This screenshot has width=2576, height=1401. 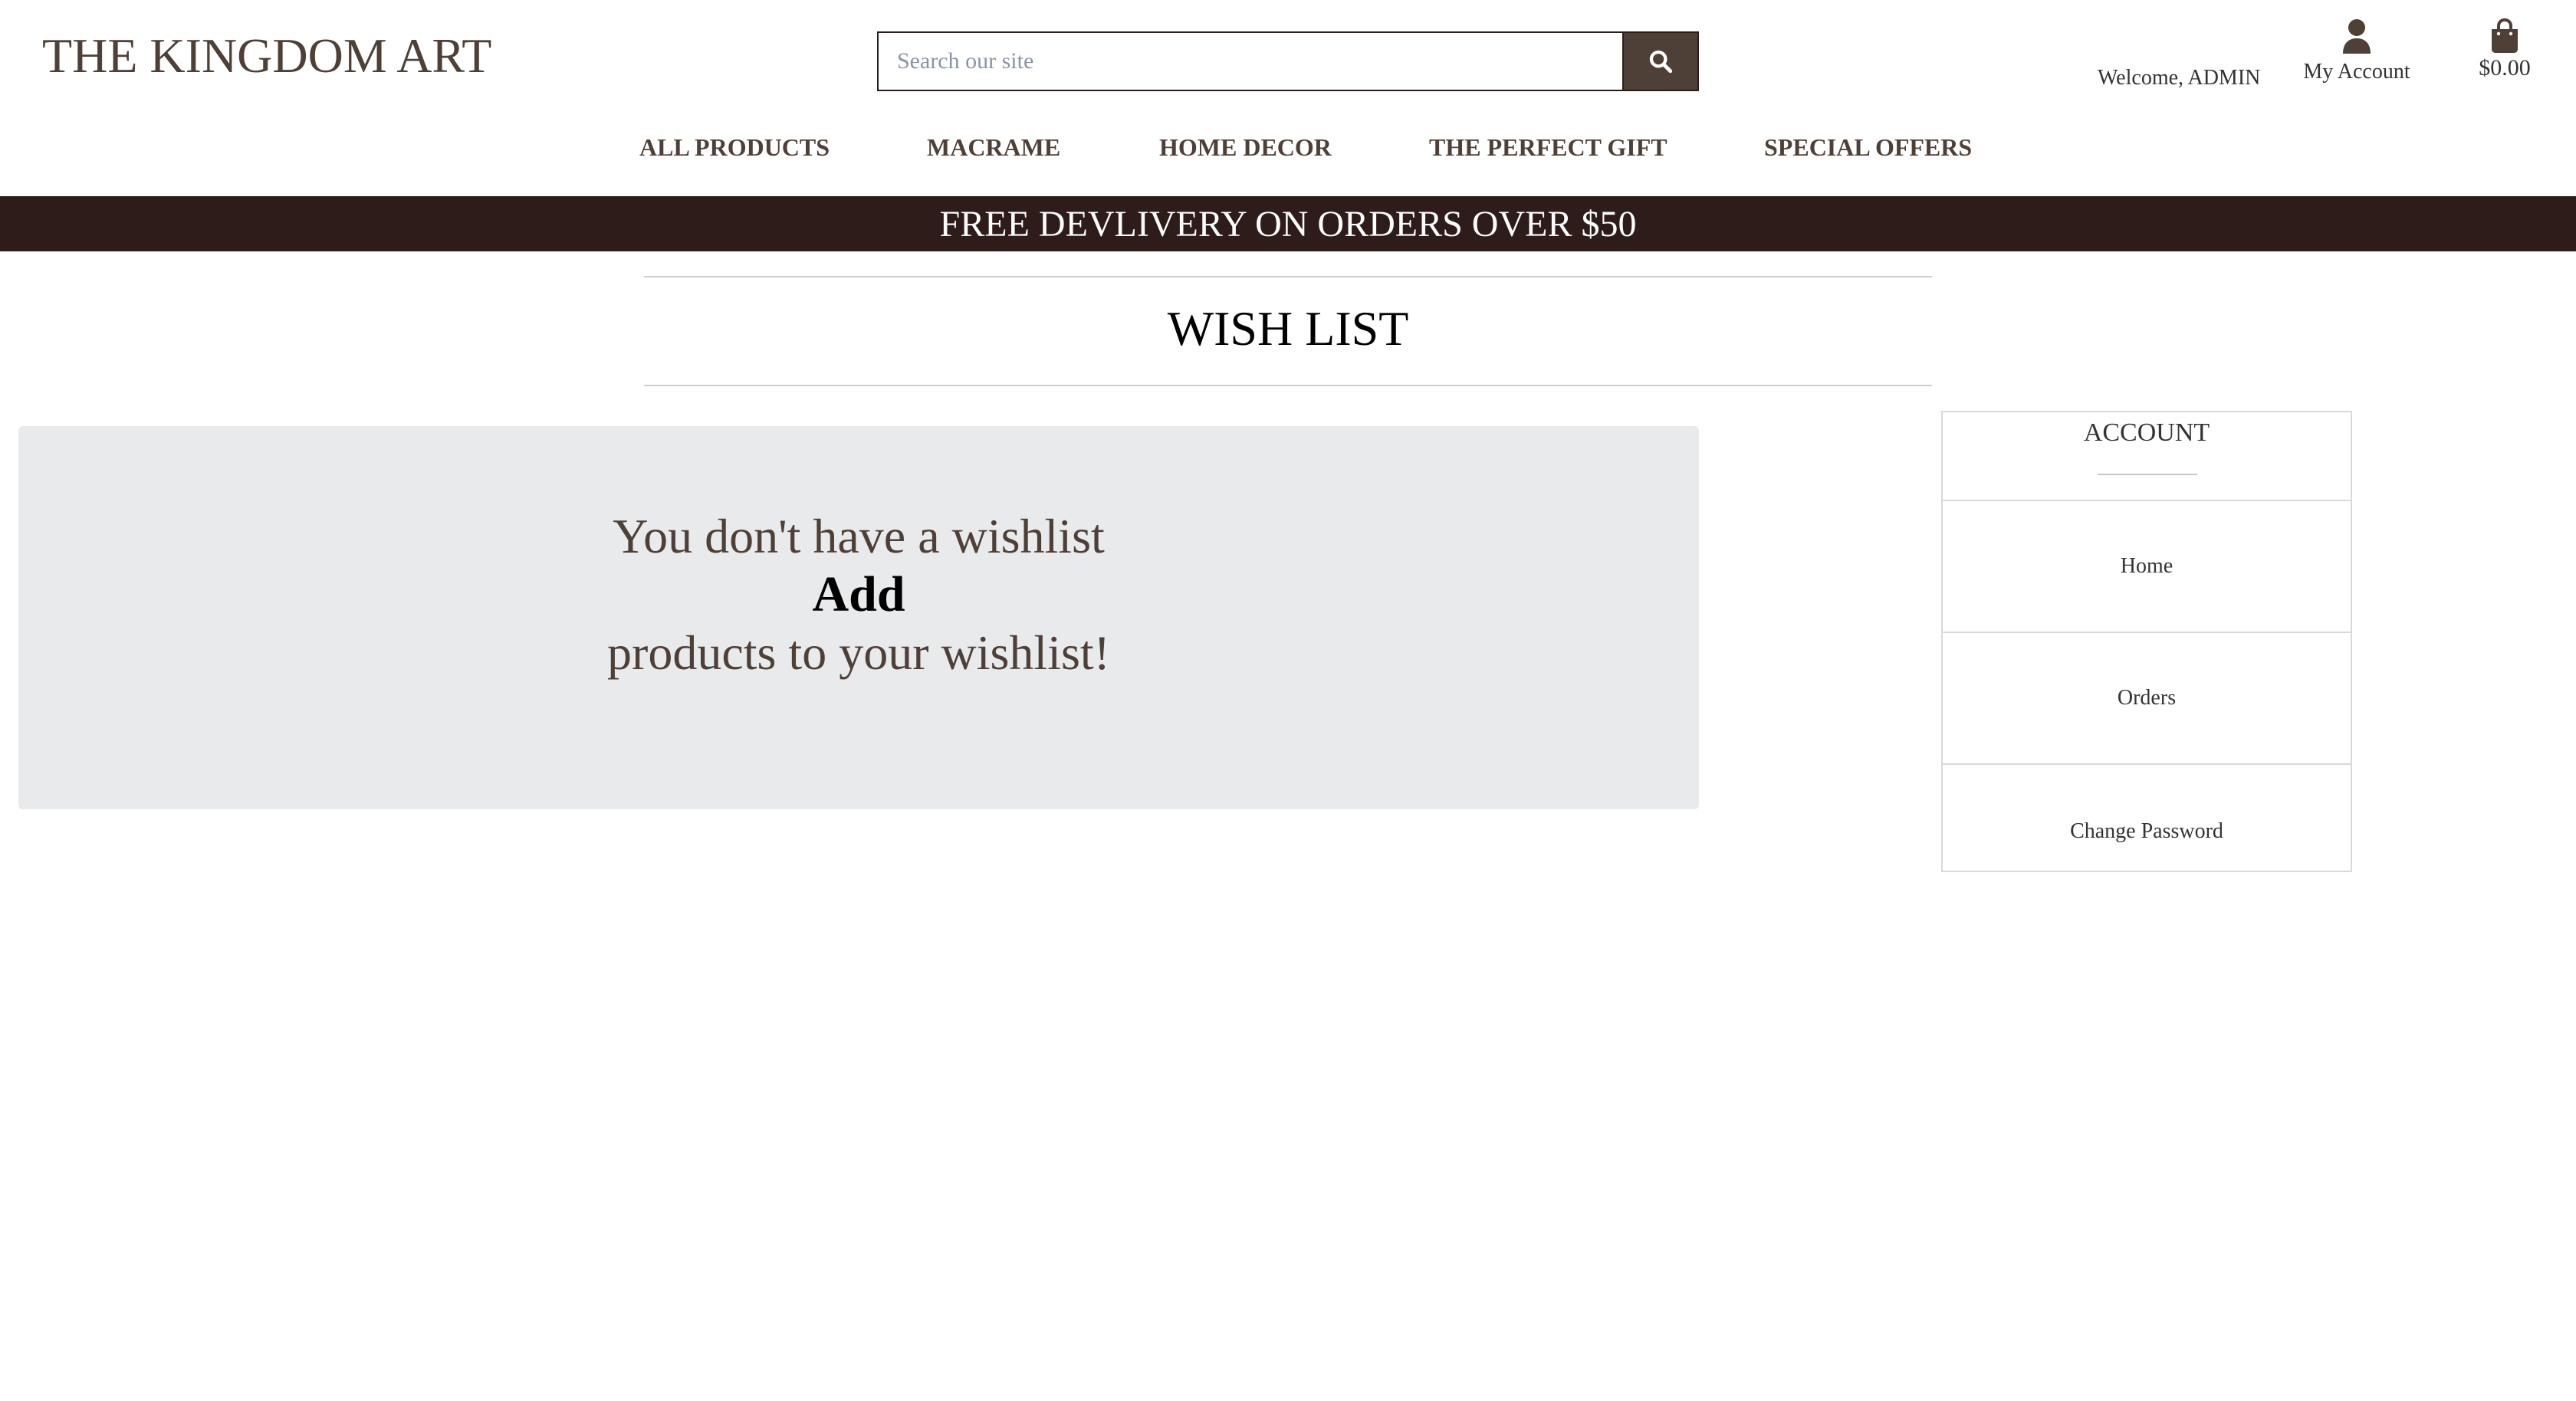 What do you see at coordinates (2180, 78) in the screenshot?
I see `welcome-text: Welcome, ADMIN` at bounding box center [2180, 78].